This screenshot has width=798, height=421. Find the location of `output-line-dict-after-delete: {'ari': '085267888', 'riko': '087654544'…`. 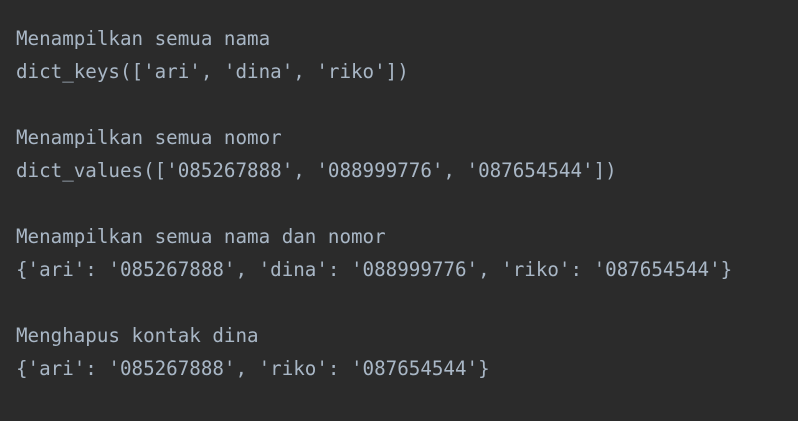

output-line-dict-after-delete: {'ari': '085267888', 'riko': '087654544'… is located at coordinates (253, 368).